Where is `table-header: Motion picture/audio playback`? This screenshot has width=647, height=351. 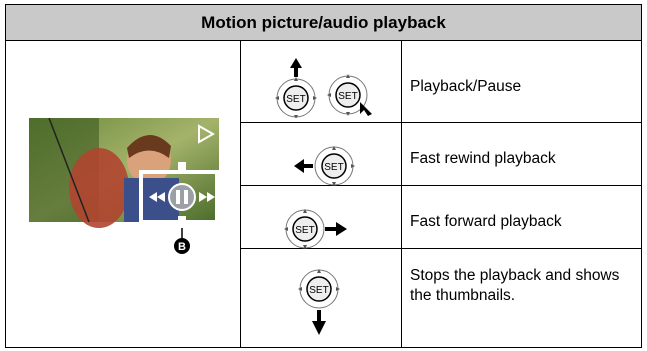
table-header: Motion picture/audio playback is located at coordinates (323, 22).